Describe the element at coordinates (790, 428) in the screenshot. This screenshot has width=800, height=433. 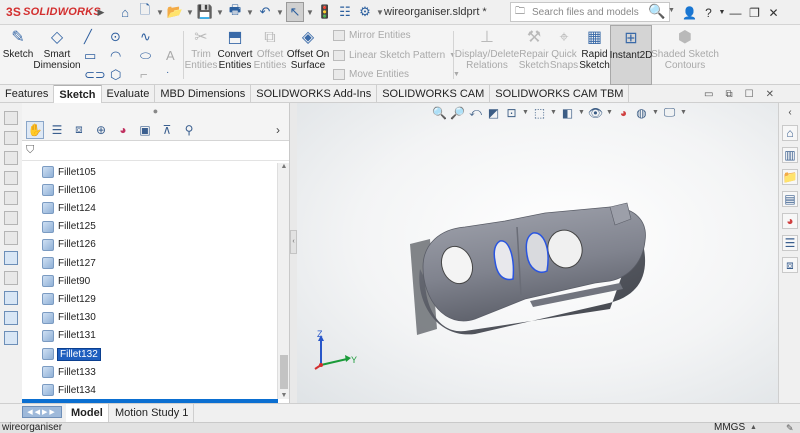
I see `status-customize-icon: ✎` at that location.